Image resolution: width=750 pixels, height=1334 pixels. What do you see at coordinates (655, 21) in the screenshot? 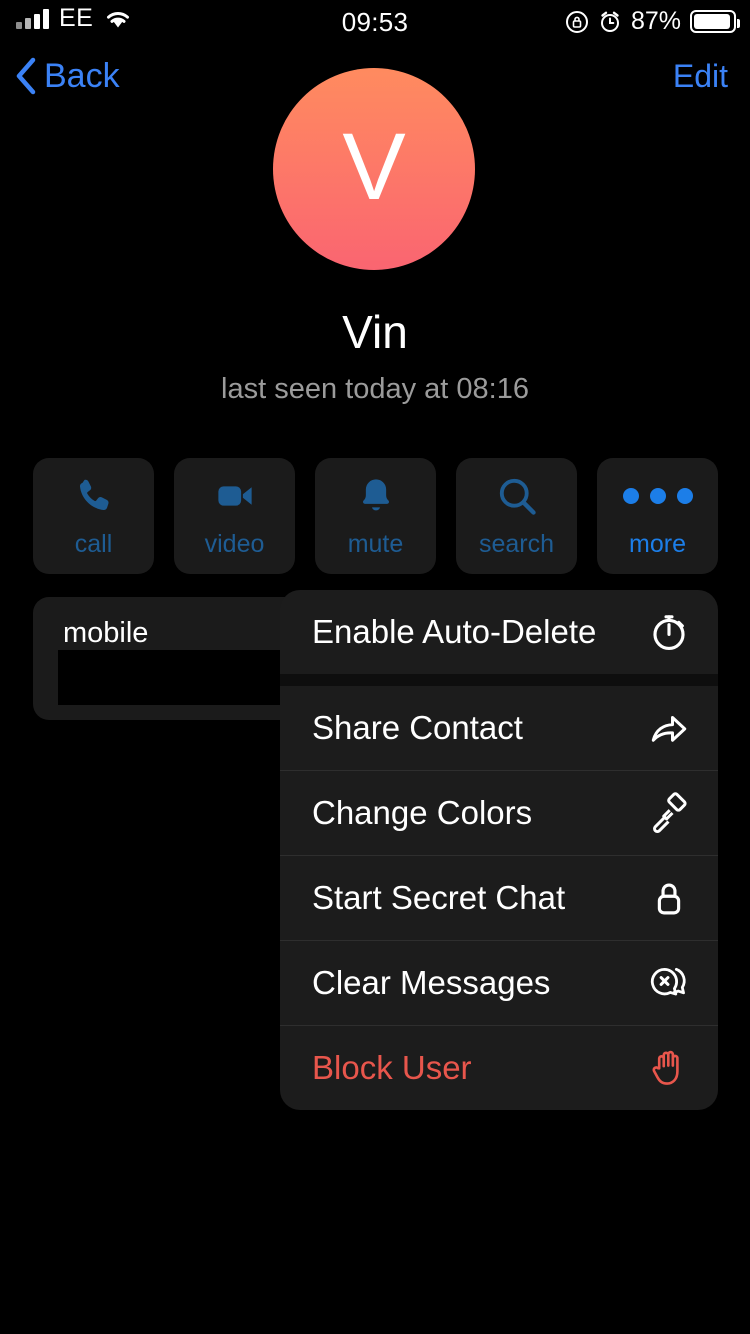
I see `battery-percent-label: 87%` at bounding box center [655, 21].